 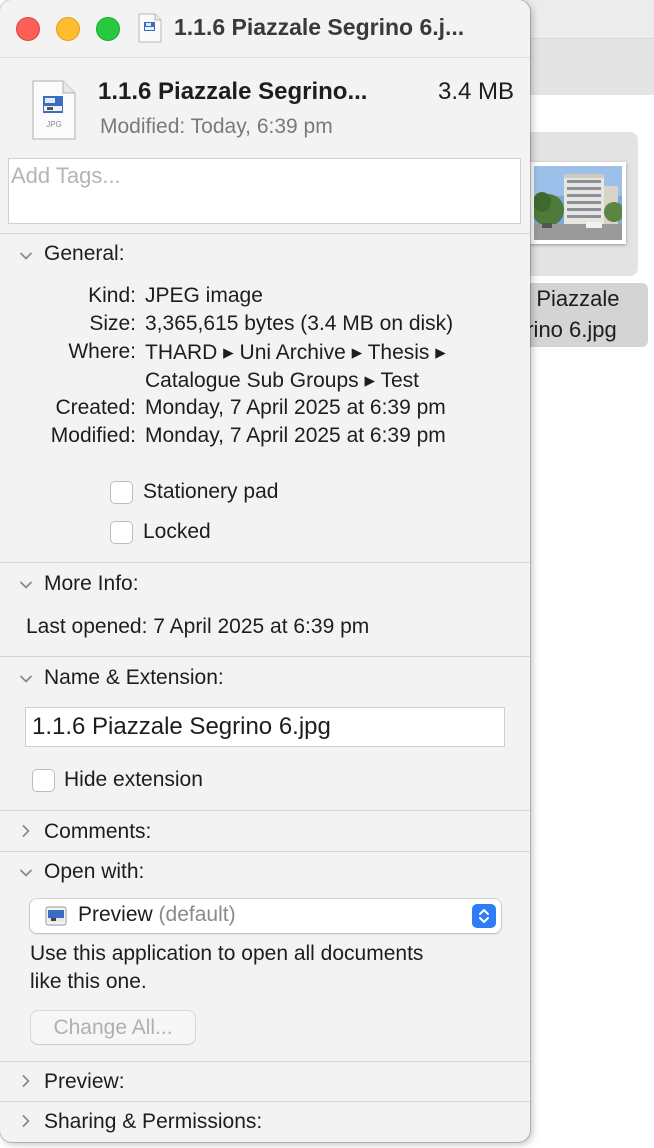 I want to click on open-with-description-line2: like this one., so click(x=88, y=981).